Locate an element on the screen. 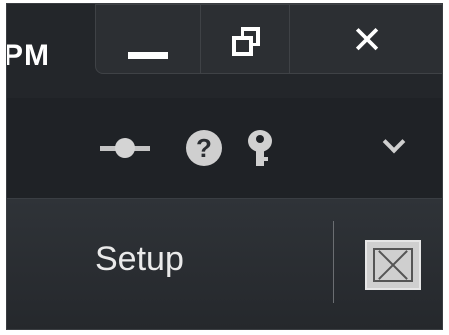 Image resolution: width=449 pixels, height=335 pixels. key-icon is located at coordinates (261, 148).